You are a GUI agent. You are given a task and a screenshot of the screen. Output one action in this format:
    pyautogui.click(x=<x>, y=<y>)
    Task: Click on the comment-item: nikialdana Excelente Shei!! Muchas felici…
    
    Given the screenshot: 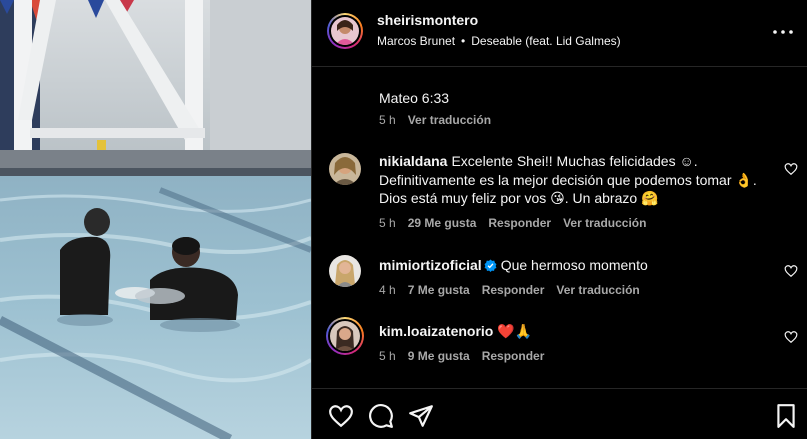 What is the action you would take?
    pyautogui.click(x=559, y=195)
    